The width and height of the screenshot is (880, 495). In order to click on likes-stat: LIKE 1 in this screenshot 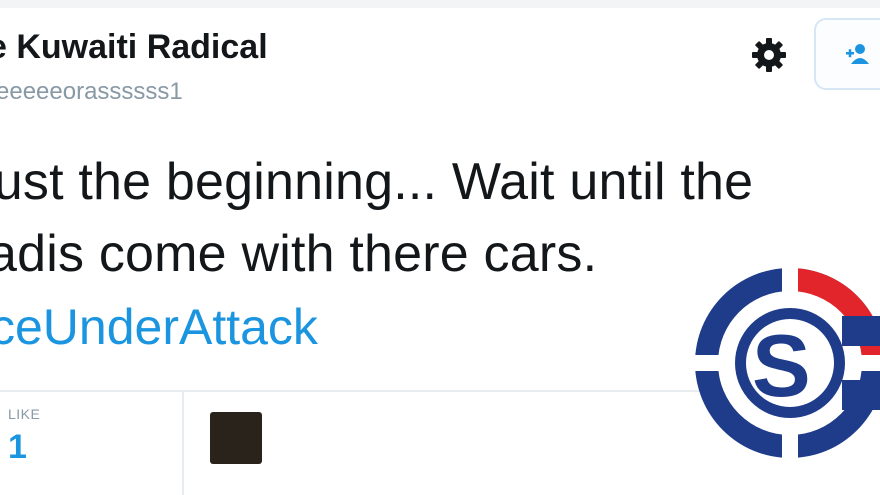, I will do `click(92, 443)`.